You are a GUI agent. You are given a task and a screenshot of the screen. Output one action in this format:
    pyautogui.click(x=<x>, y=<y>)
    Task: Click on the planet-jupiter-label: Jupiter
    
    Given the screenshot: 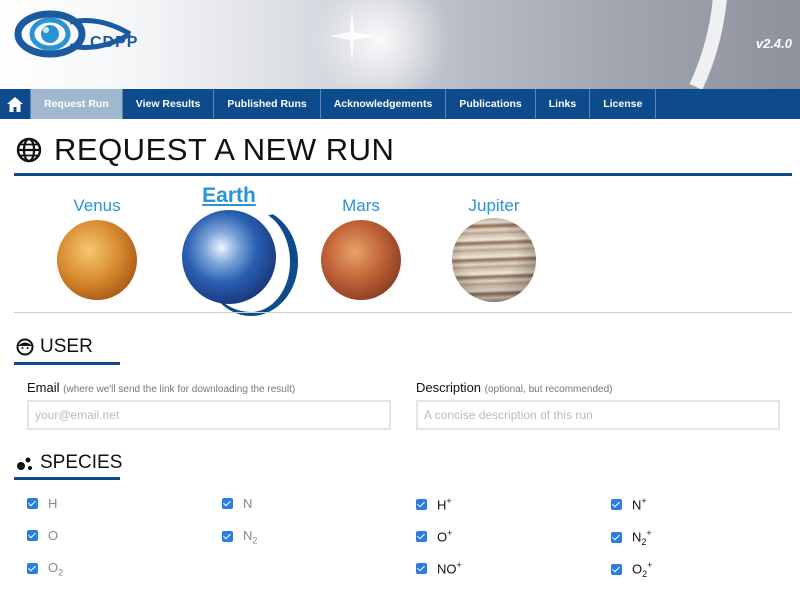 What is the action you would take?
    pyautogui.click(x=494, y=206)
    